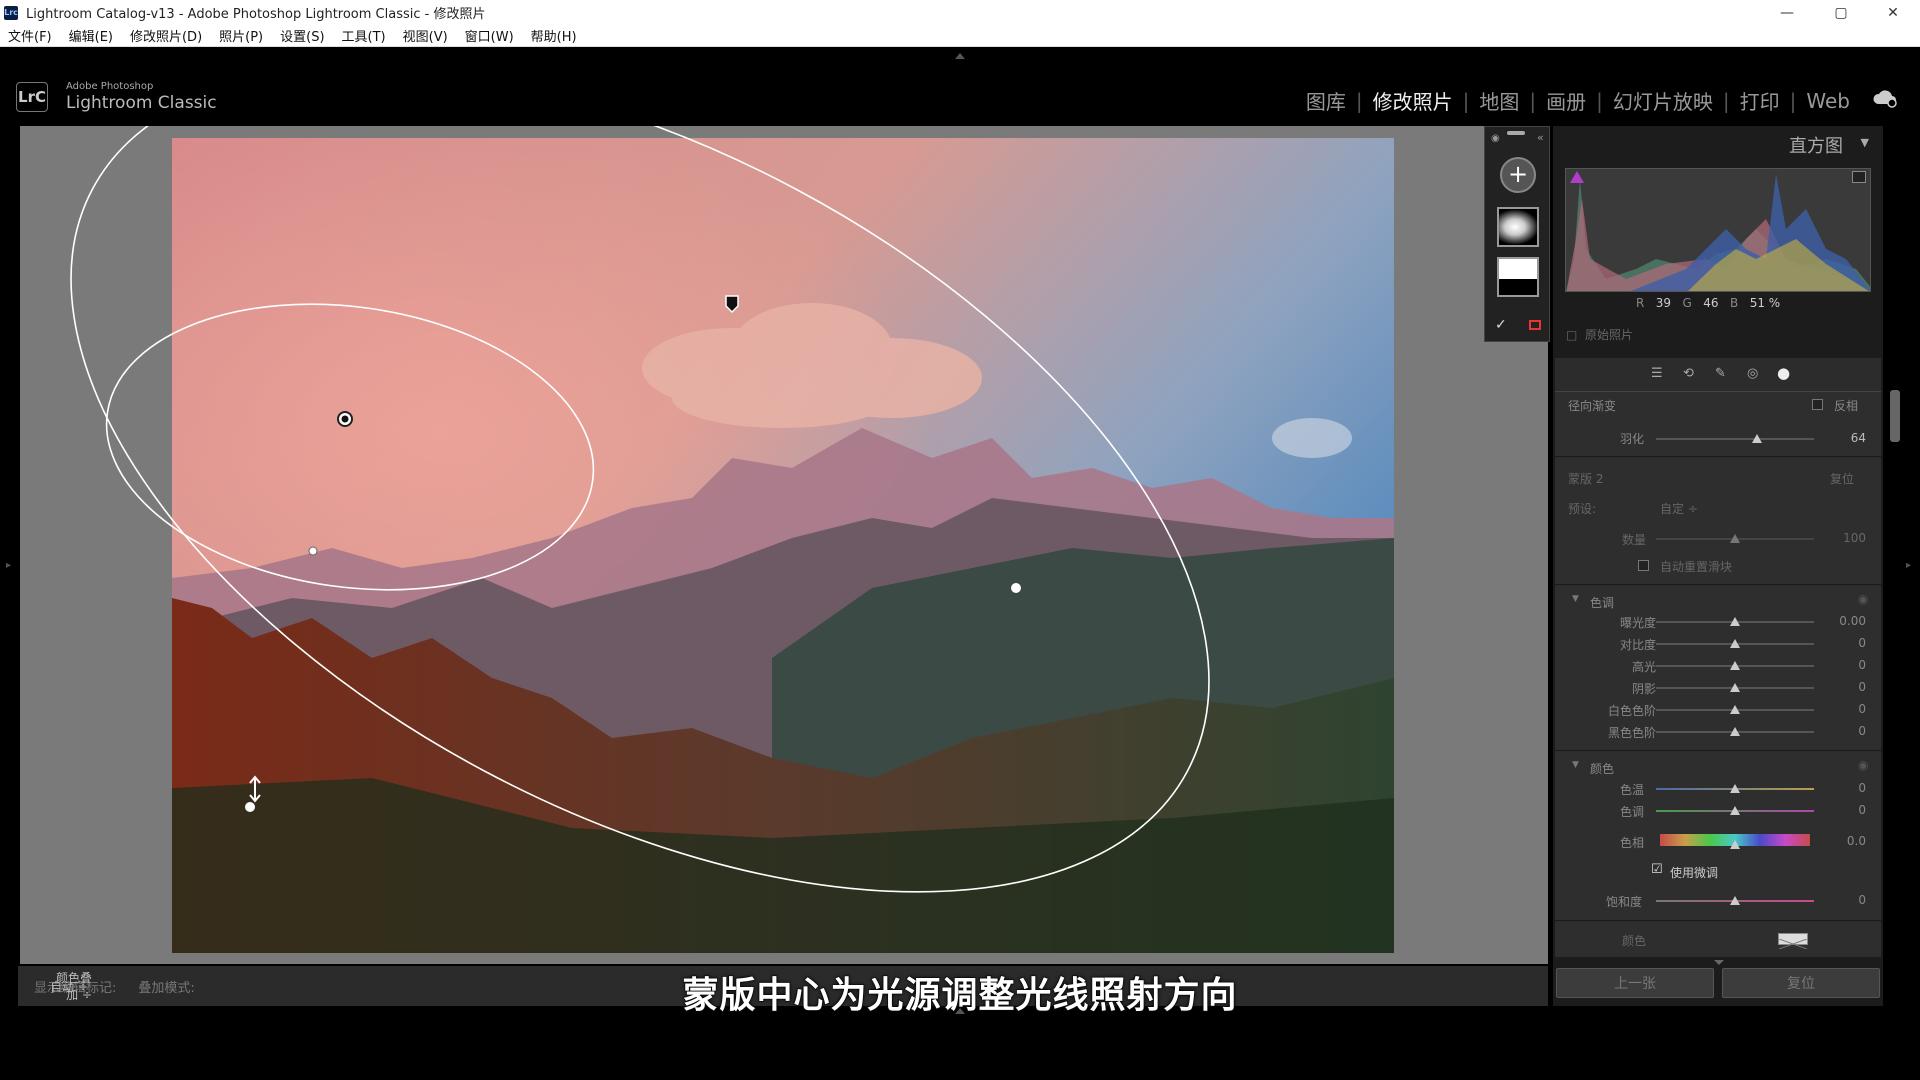 Image resolution: width=1920 pixels, height=1080 pixels. What do you see at coordinates (1783, 373) in the screenshot?
I see `masking-tool-icon: ●` at bounding box center [1783, 373].